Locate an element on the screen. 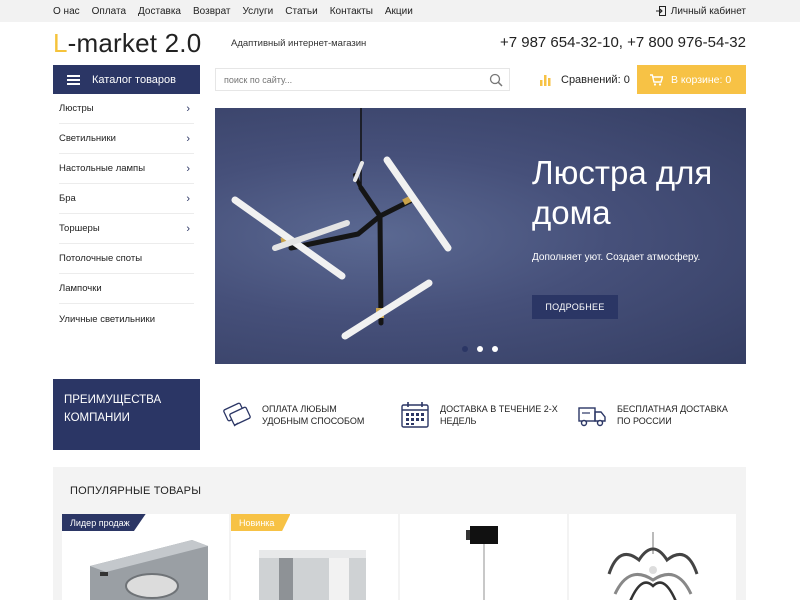  sidebar-item-lamps: Светильники › is located at coordinates (126, 139).